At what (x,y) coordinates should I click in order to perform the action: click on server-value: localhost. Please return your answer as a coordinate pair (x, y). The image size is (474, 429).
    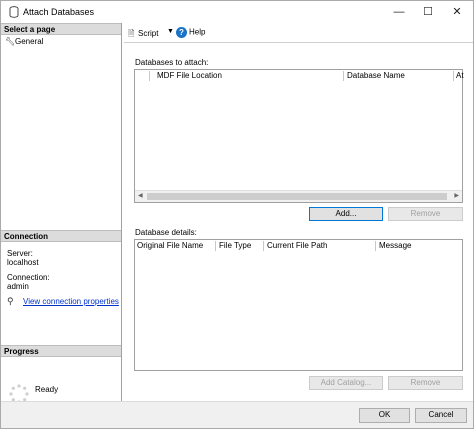
    Looking at the image, I should click on (23, 262).